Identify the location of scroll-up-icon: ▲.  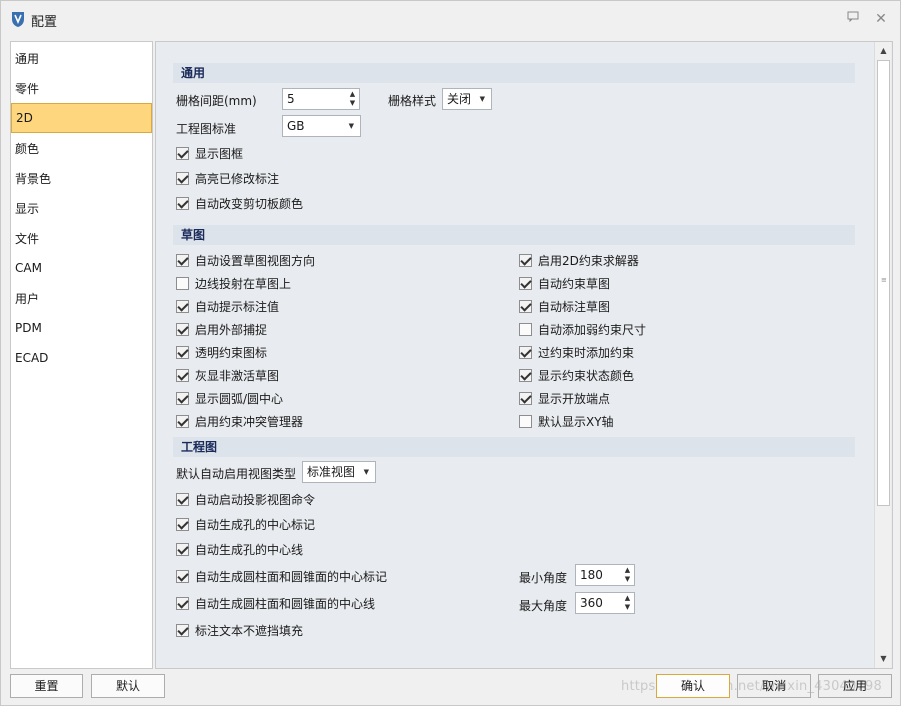
(883, 50).